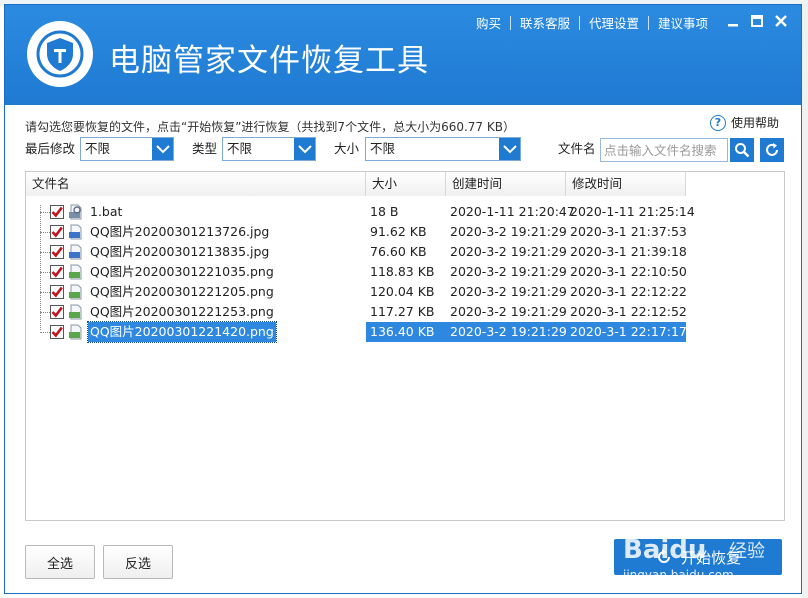 Image resolution: width=808 pixels, height=598 pixels. What do you see at coordinates (628, 311) in the screenshot?
I see `file-modified-time: 2020-3-1 22:12:52` at bounding box center [628, 311].